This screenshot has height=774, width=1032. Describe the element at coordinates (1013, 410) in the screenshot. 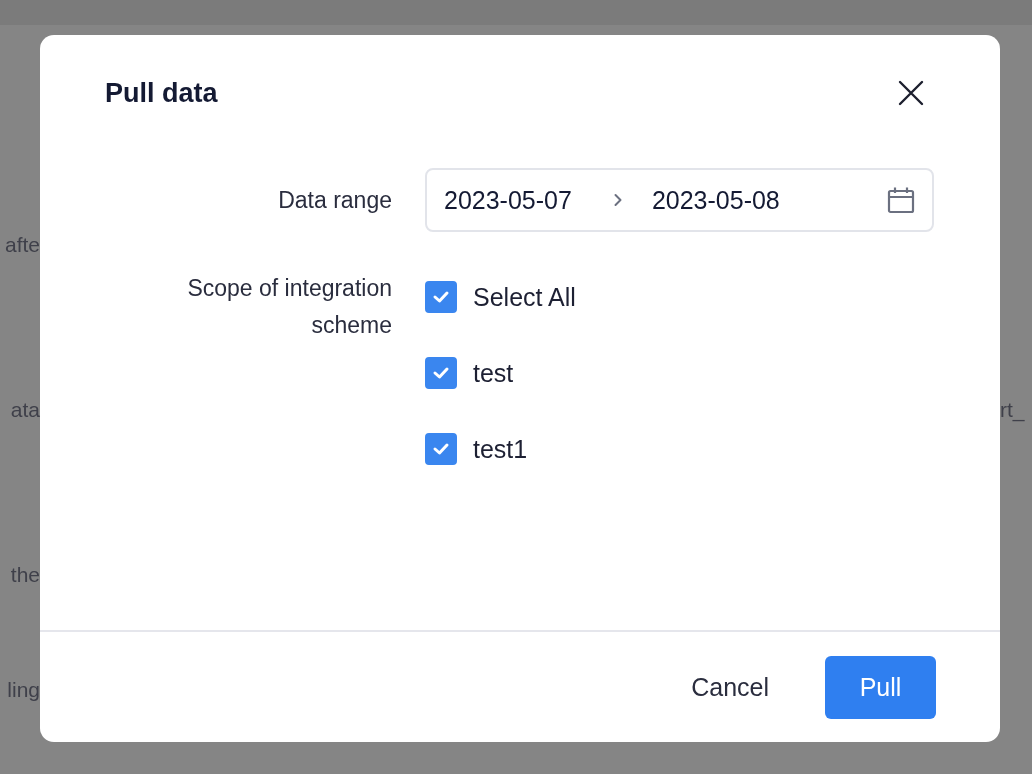

I see `background-text: rt_` at that location.